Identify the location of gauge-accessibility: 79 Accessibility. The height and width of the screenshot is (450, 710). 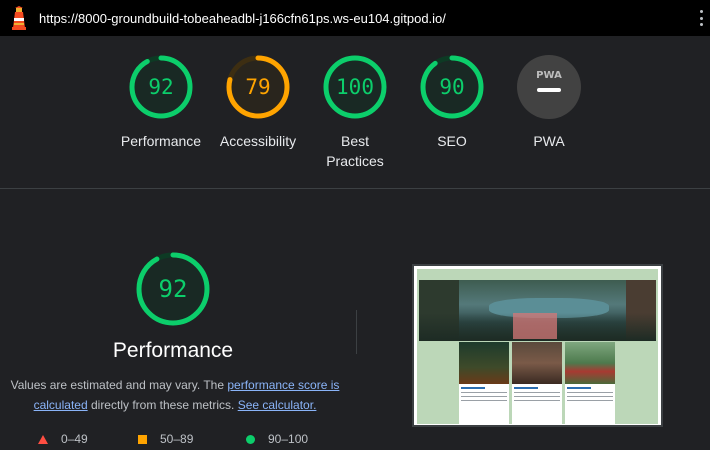
(258, 102).